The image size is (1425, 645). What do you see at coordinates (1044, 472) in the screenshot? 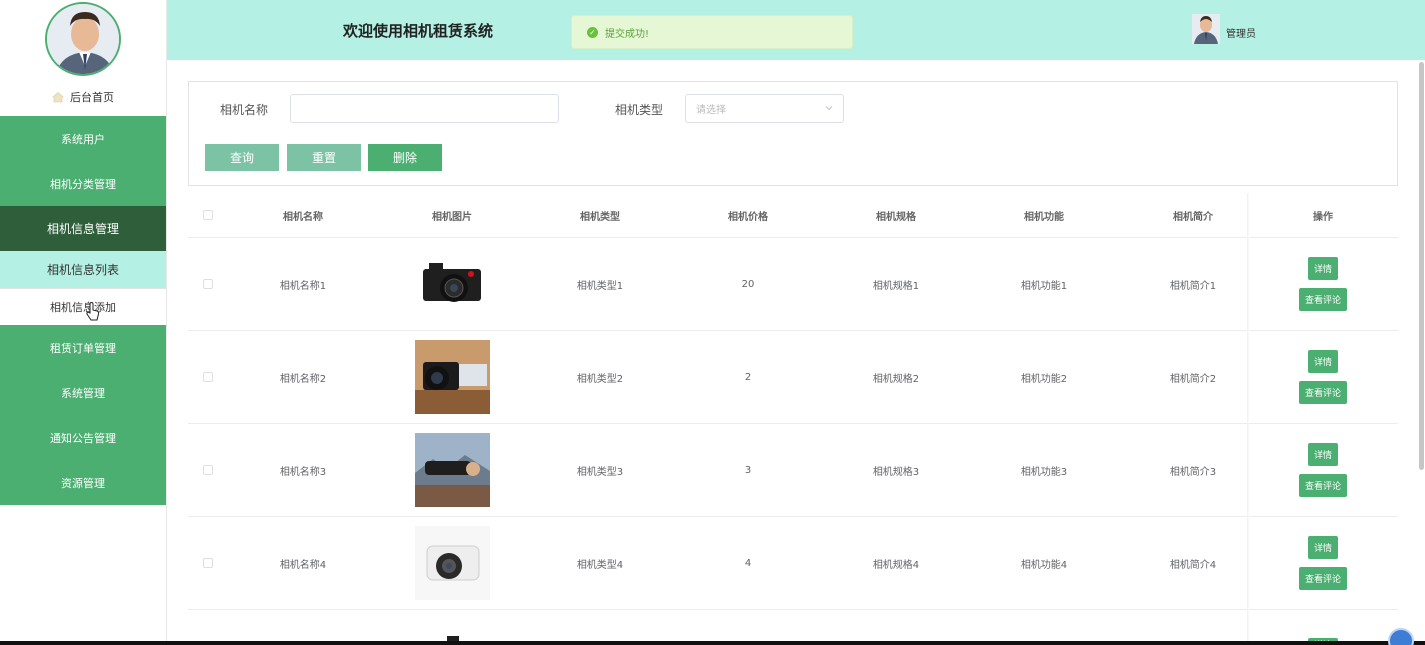
I see `cell-function: 相机功能3` at bounding box center [1044, 472].